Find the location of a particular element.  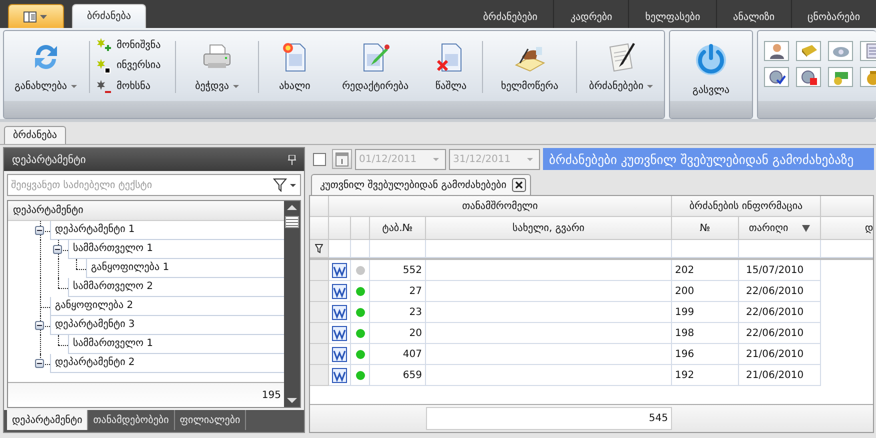

table-cell: 192 is located at coordinates (705, 375).